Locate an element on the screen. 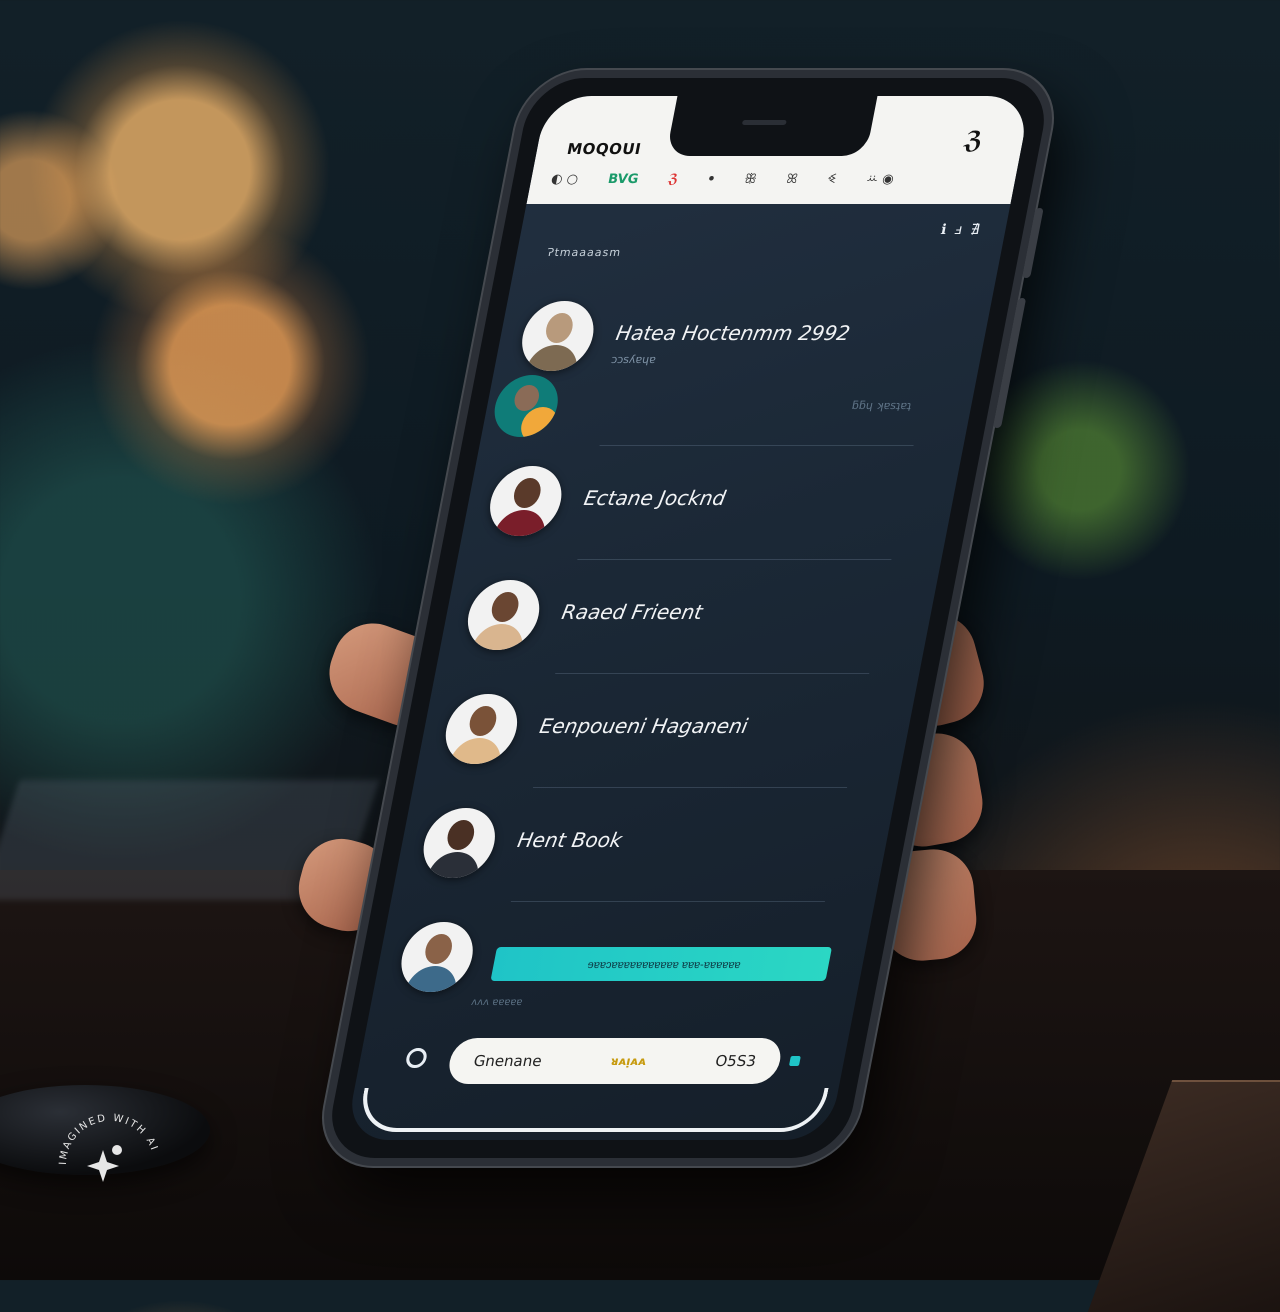  notch is located at coordinates (771, 126).